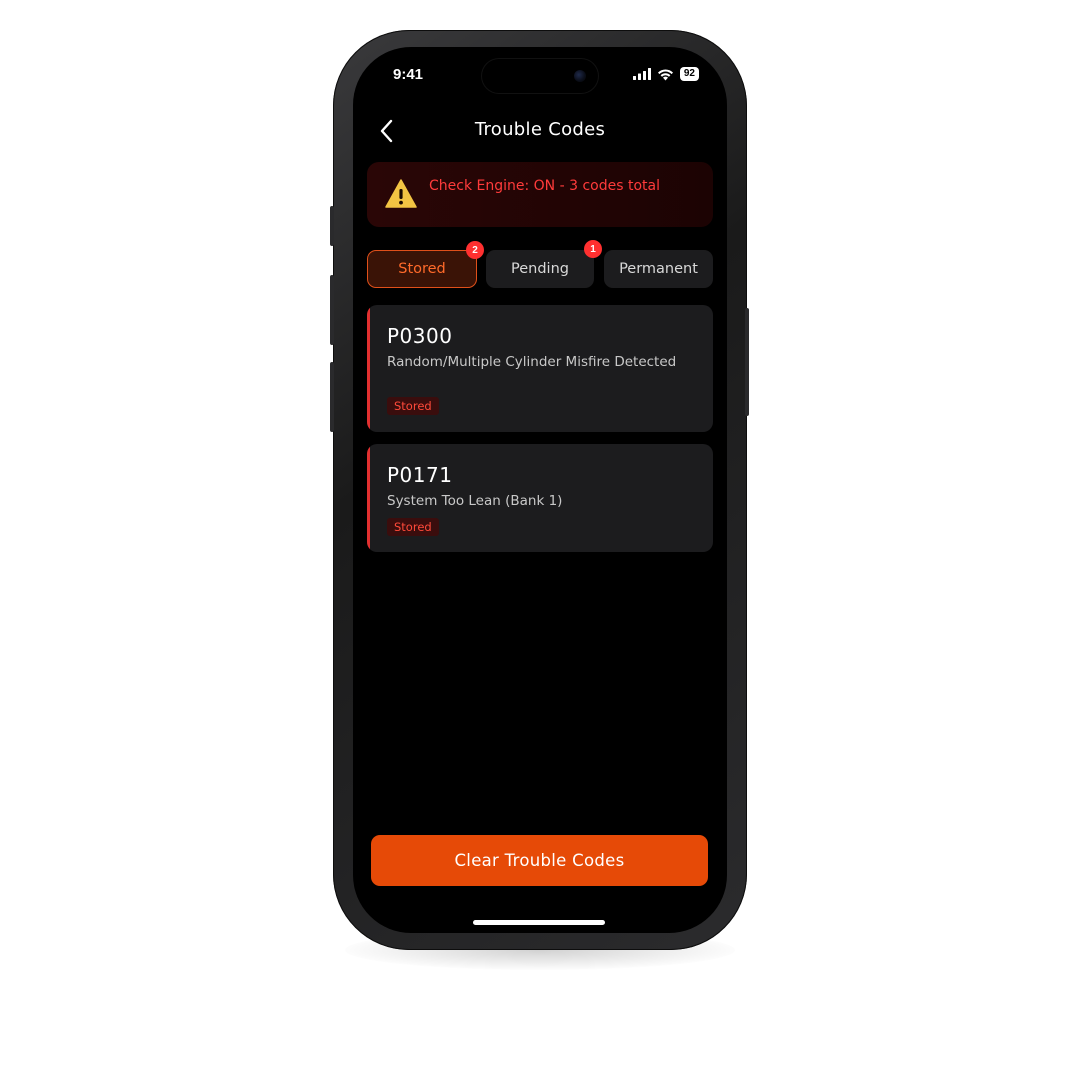 The height and width of the screenshot is (1080, 1080). I want to click on trouble-code-card: P0171 System Too Lean (Bank 1) Stored, so click(540, 498).